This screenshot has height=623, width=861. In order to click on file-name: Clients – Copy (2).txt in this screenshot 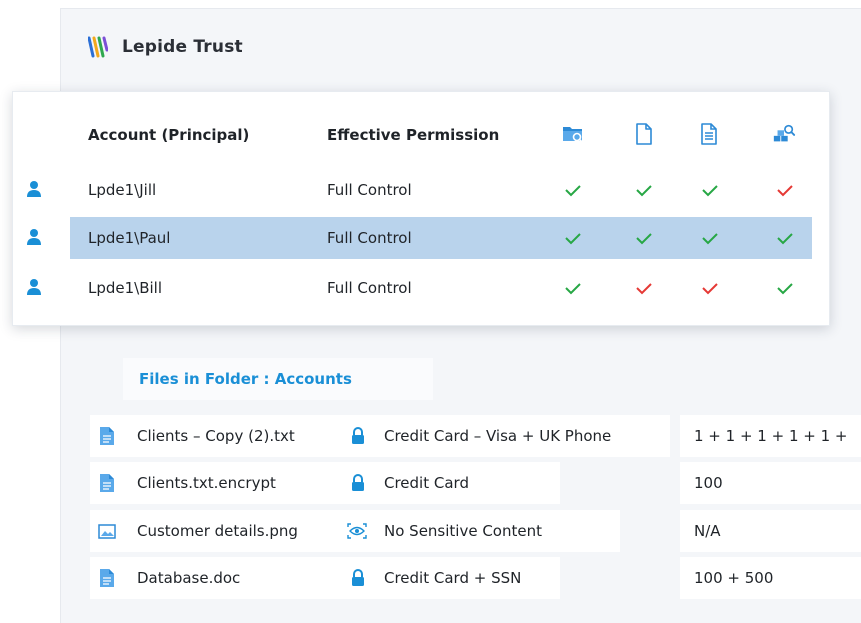, I will do `click(216, 436)`.